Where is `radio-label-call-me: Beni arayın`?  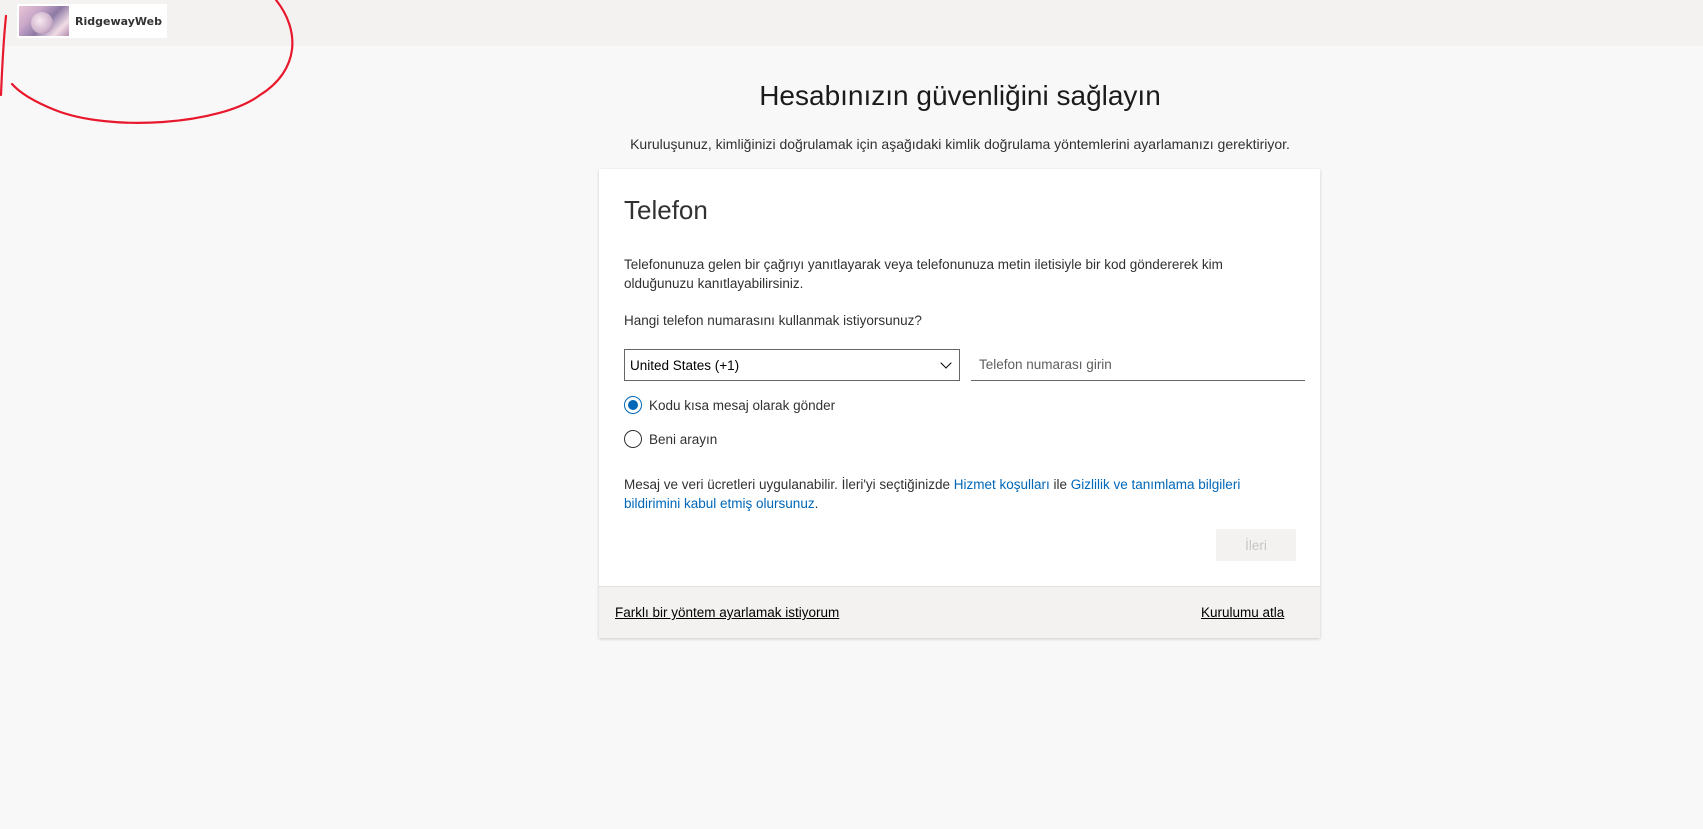 radio-label-call-me: Beni arayın is located at coordinates (683, 439).